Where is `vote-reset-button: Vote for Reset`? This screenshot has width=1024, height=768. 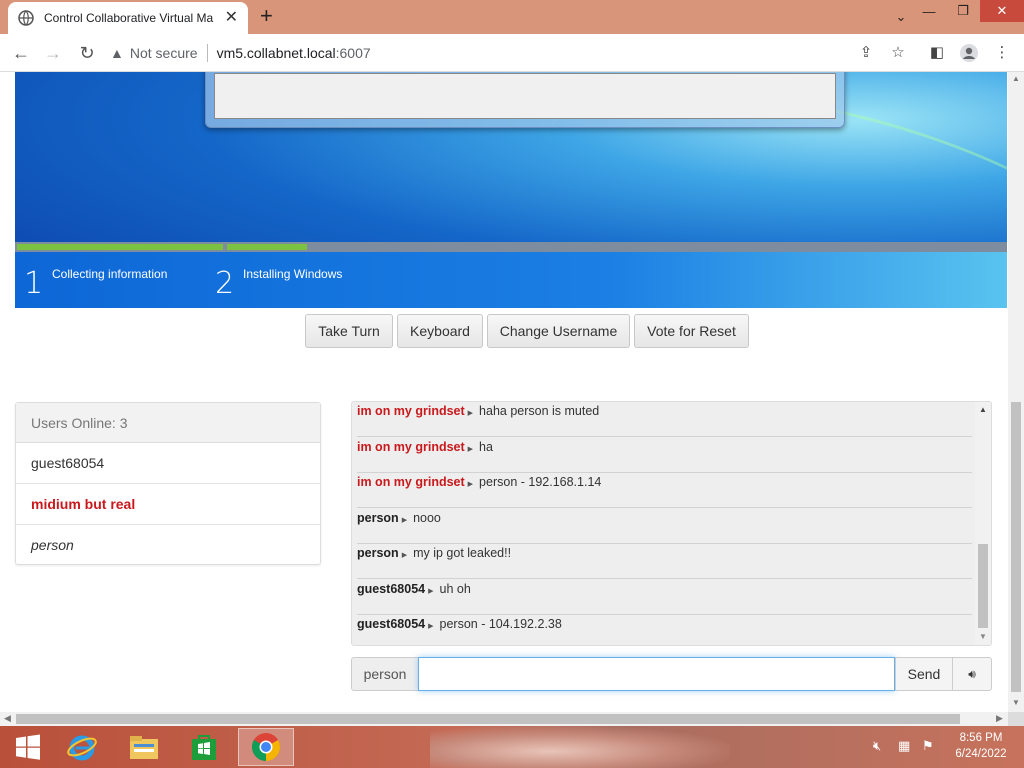
vote-reset-button: Vote for Reset is located at coordinates (691, 331).